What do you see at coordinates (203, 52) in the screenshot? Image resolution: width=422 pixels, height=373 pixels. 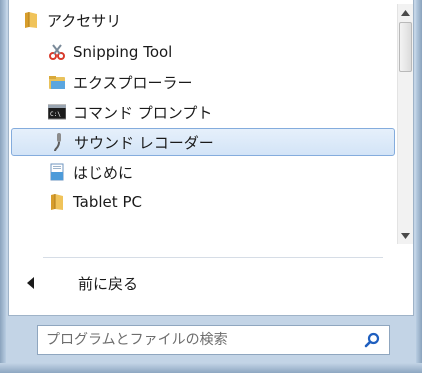 I see `program-item-snipping-tool: Snipping Tool` at bounding box center [203, 52].